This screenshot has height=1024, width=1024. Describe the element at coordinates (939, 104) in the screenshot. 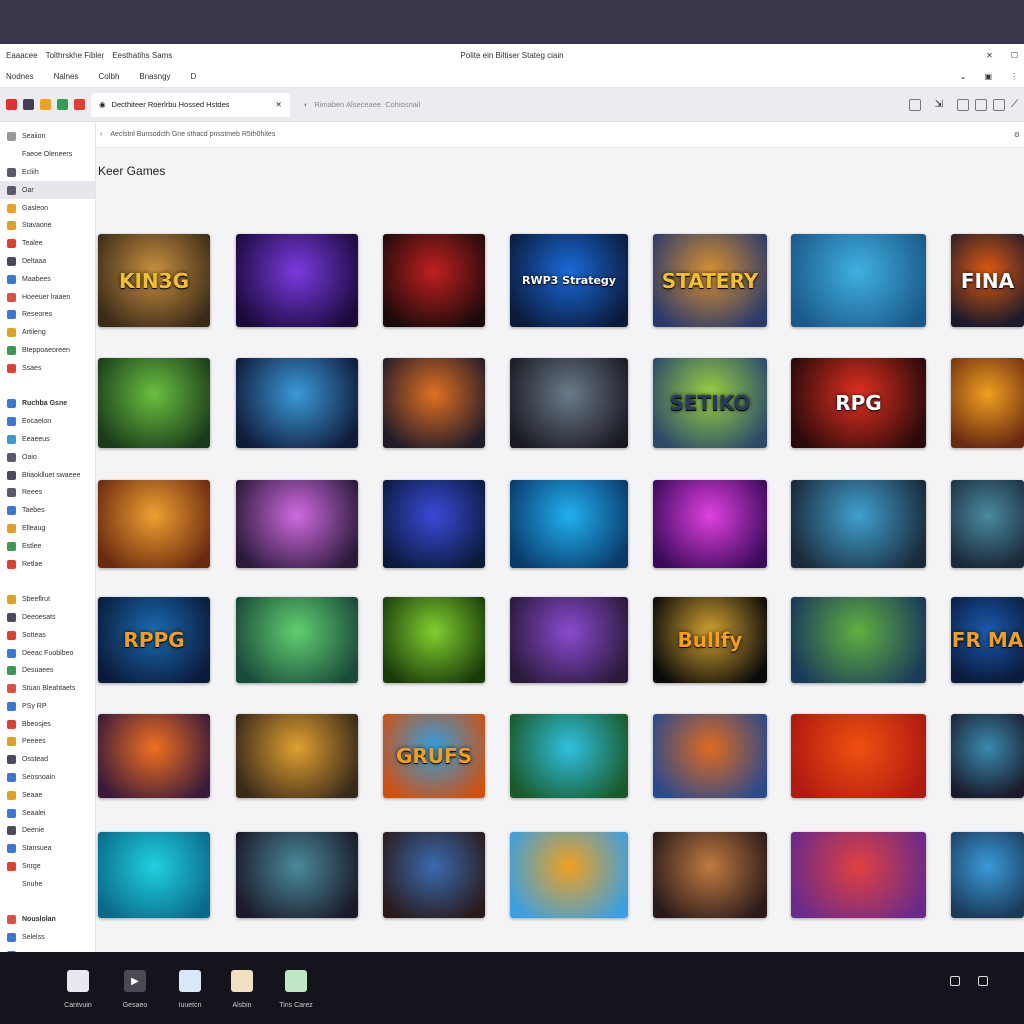

I see `arrow-icon: ⇲` at that location.